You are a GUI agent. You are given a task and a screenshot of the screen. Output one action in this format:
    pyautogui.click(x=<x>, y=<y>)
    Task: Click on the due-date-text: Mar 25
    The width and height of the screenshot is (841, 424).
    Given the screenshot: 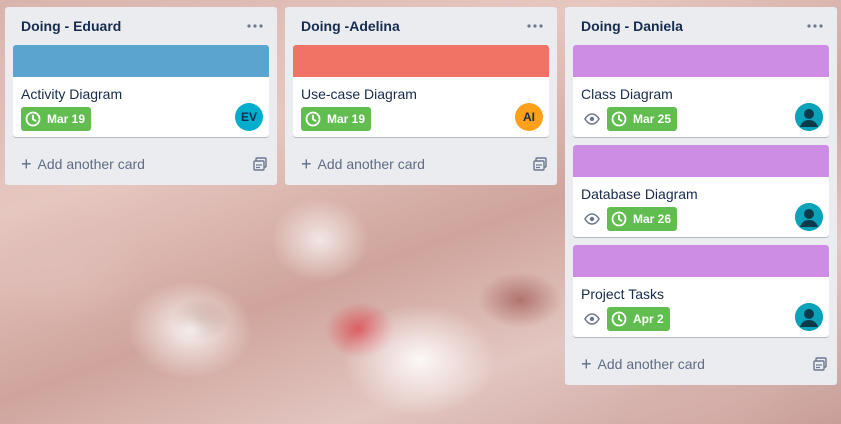 What is the action you would take?
    pyautogui.click(x=652, y=119)
    